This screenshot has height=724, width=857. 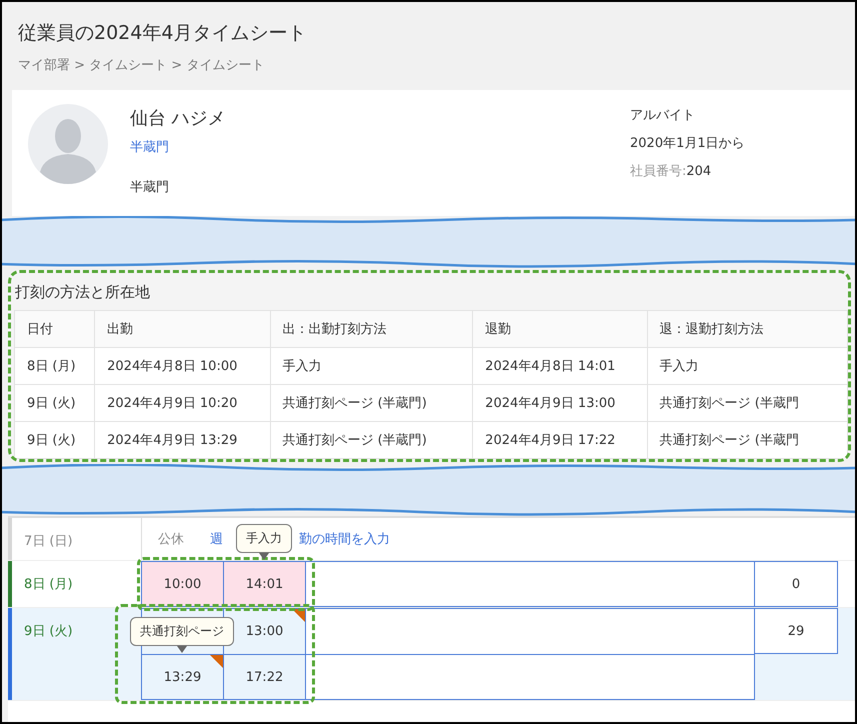 What do you see at coordinates (560, 366) in the screenshot?
I see `table-cell: 2024年4月8日 14:01` at bounding box center [560, 366].